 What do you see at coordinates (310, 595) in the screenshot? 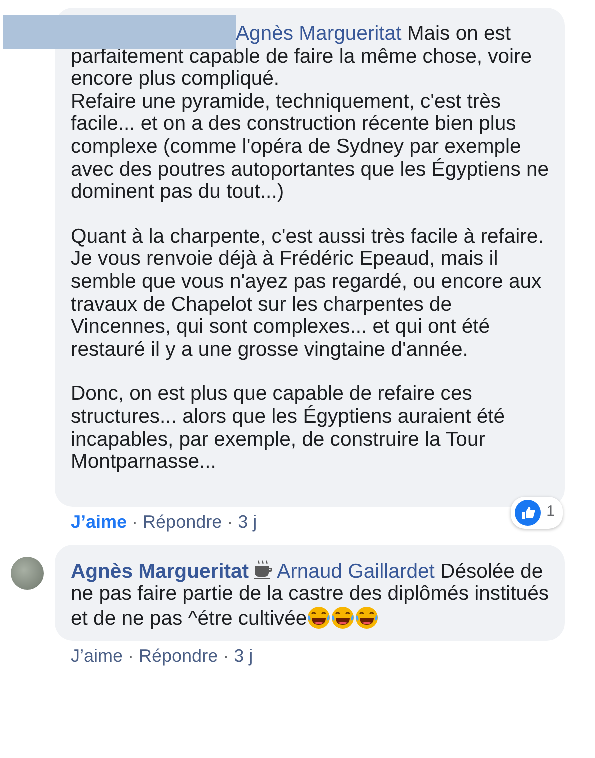
I see `comment-text: Agnès Margueritat Arnaud Gaillardet Désolée de ne pas faire partie de la castre des diplômés institués et de ne pas ^étre cultivée` at bounding box center [310, 595].